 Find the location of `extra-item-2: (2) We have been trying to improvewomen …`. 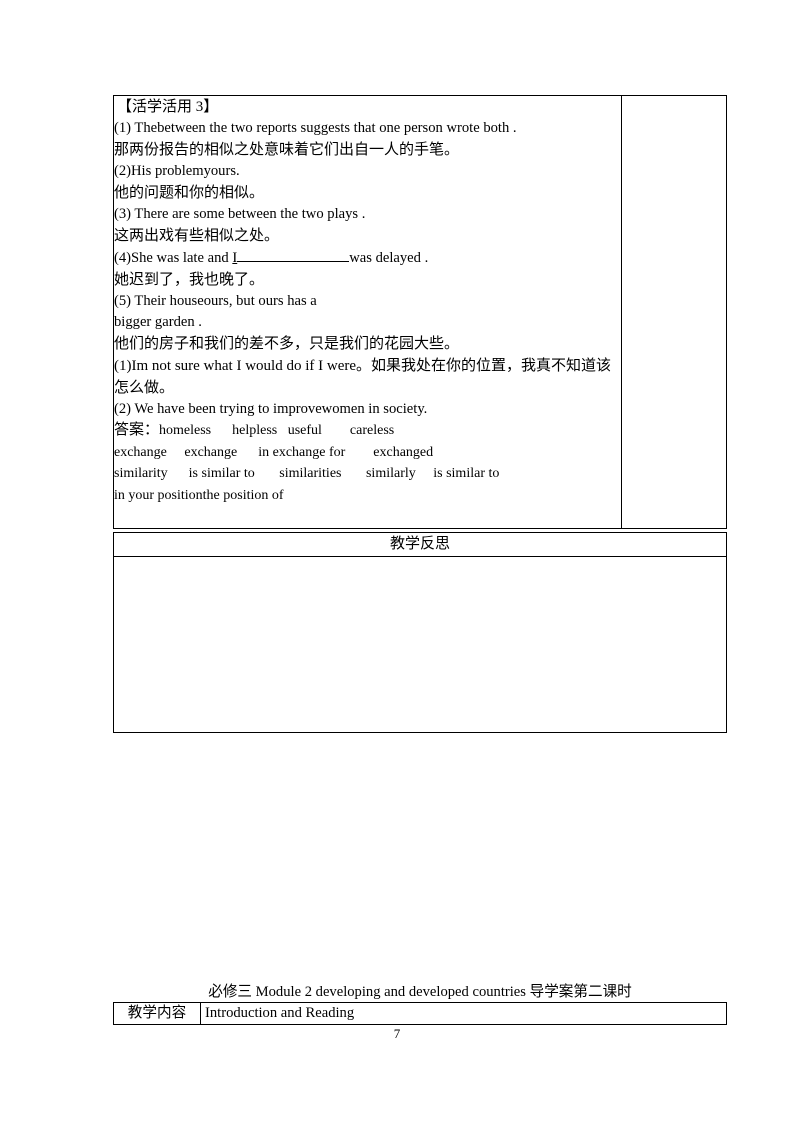

extra-item-2: (2) We have been trying to improvewomen … is located at coordinates (271, 409).